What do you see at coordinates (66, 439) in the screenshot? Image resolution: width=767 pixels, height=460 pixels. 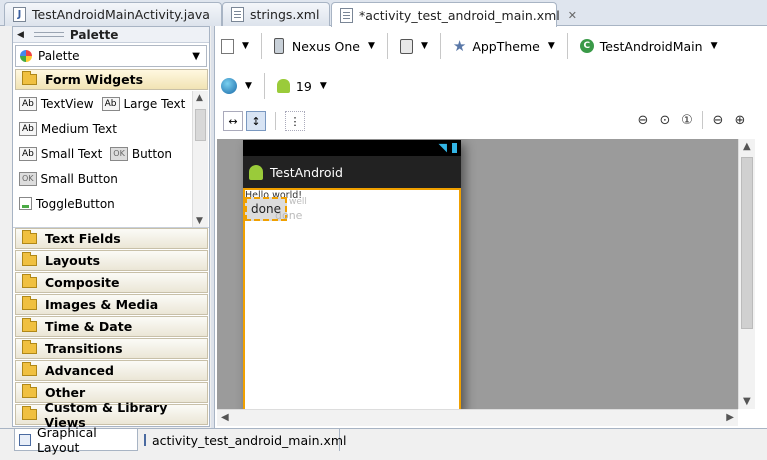 I see `tab-label: Graphical Layout` at bounding box center [66, 439].